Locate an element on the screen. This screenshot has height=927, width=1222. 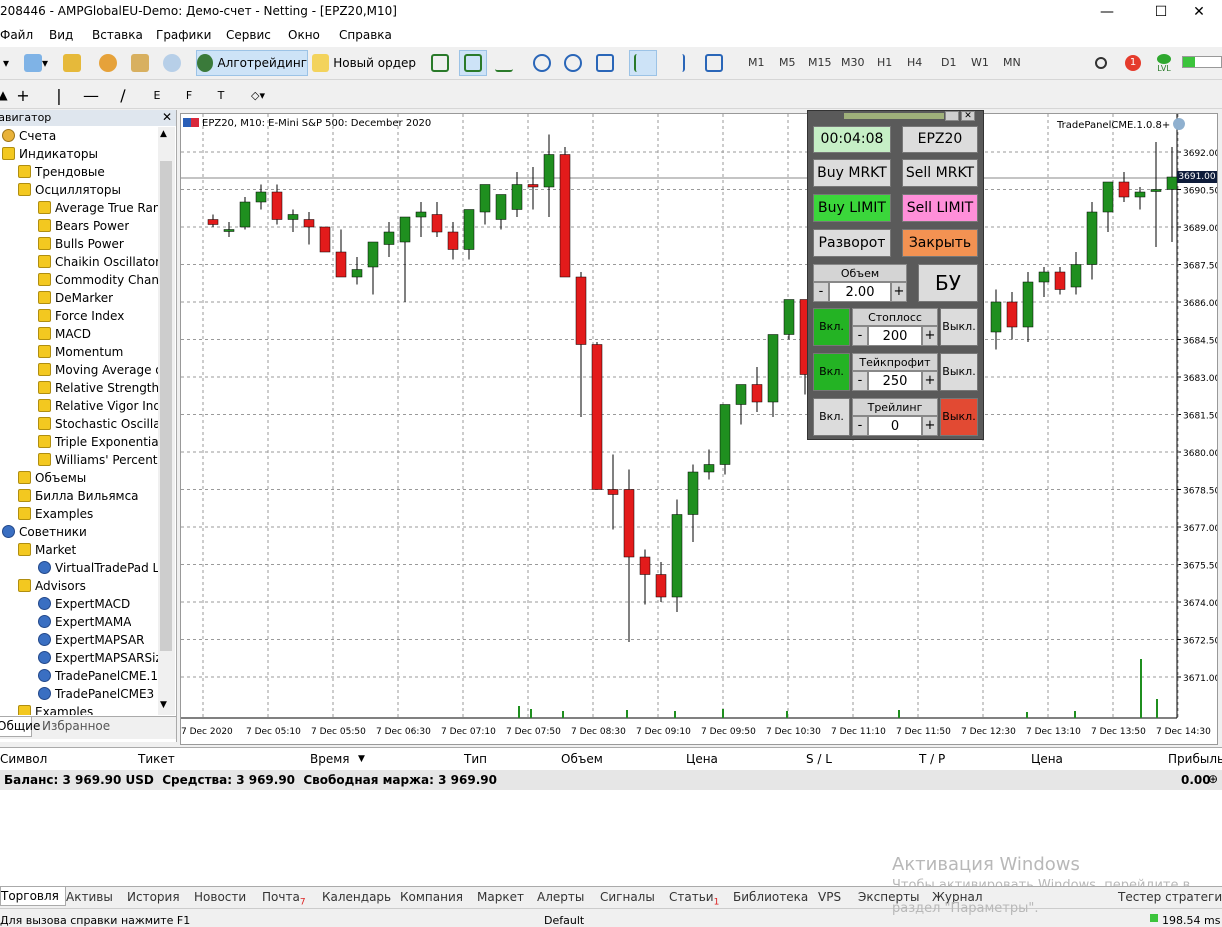
zoom-in-button is located at coordinates (542, 63).